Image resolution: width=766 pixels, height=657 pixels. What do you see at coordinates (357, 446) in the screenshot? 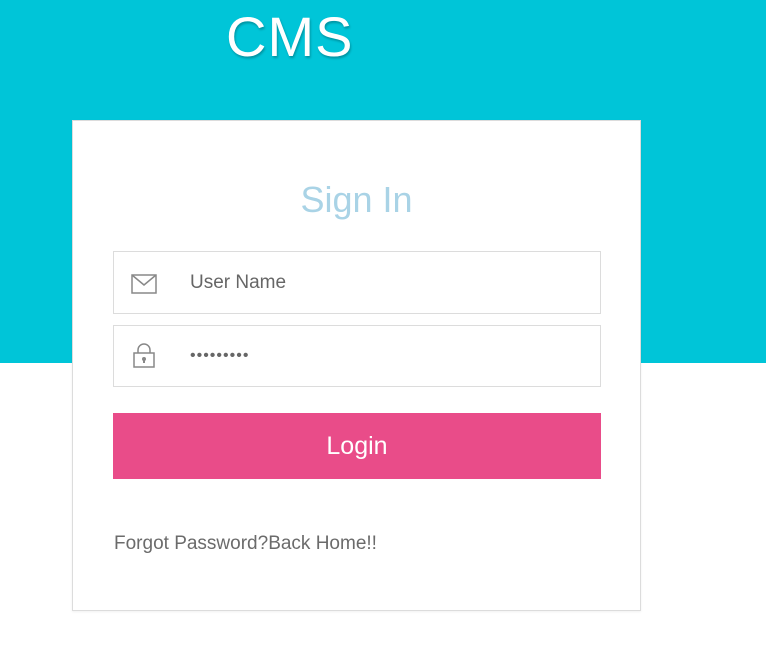
I see `login-button: Login` at bounding box center [357, 446].